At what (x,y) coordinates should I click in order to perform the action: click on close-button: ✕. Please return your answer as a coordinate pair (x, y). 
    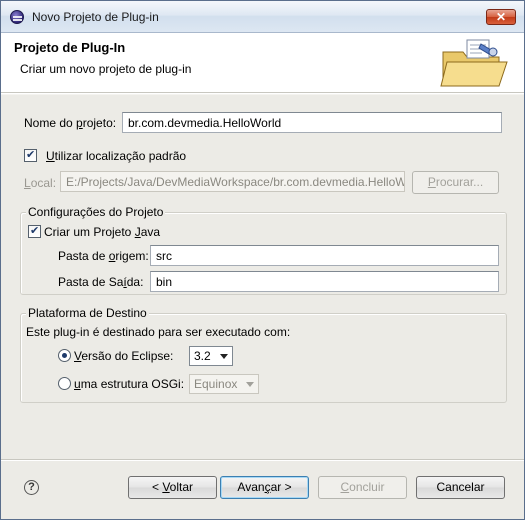
    Looking at the image, I should click on (501, 17).